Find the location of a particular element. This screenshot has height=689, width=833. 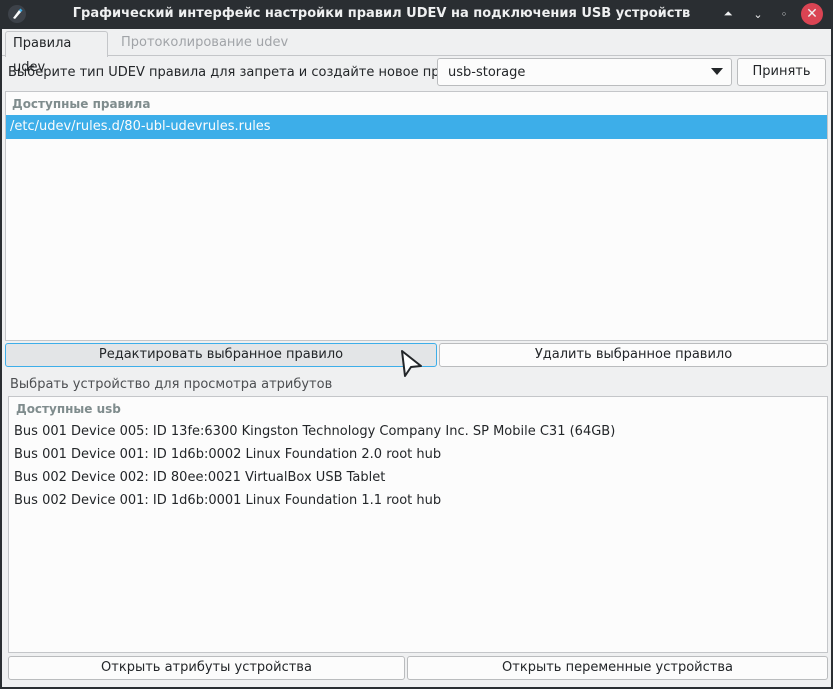

rule-type-select: usb-storage is located at coordinates (584, 72).